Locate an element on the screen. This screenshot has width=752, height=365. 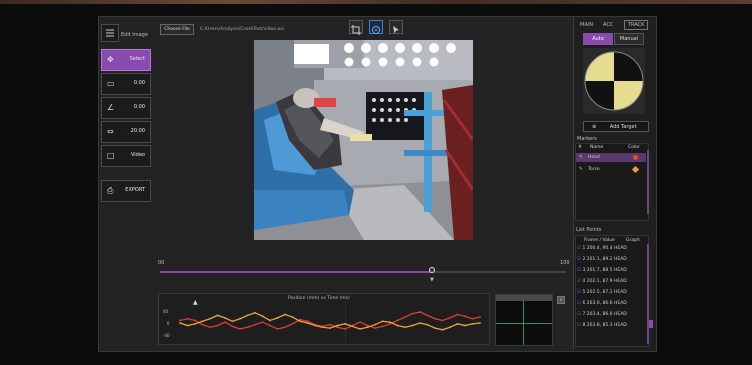
list-row: ☑ 2 201.1, 89.2 HEAD is located at coordinates (611, 262).